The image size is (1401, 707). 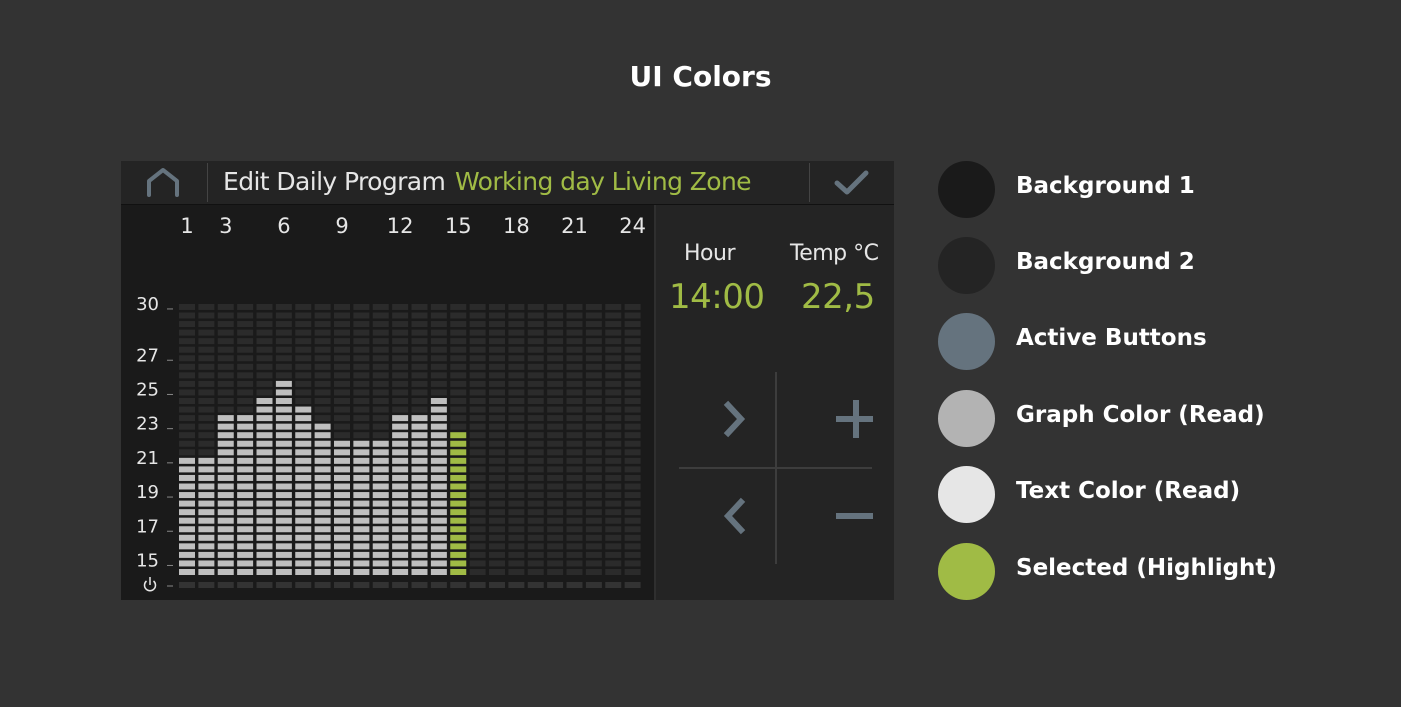 What do you see at coordinates (700, 76) in the screenshot?
I see `page-title: UI Colors` at bounding box center [700, 76].